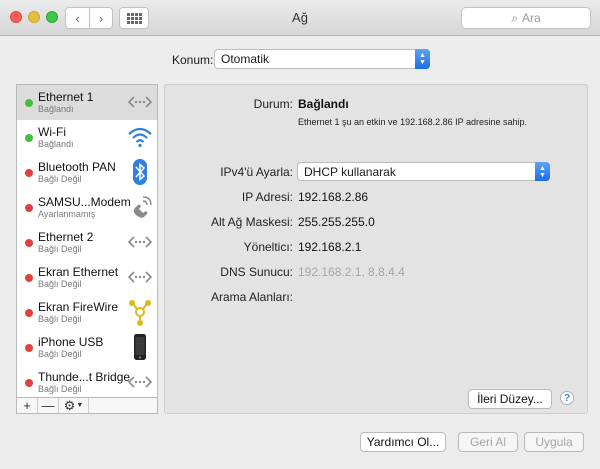  Describe the element at coordinates (267, 197) in the screenshot. I see `ip-address-label: IP Adresi:` at that location.